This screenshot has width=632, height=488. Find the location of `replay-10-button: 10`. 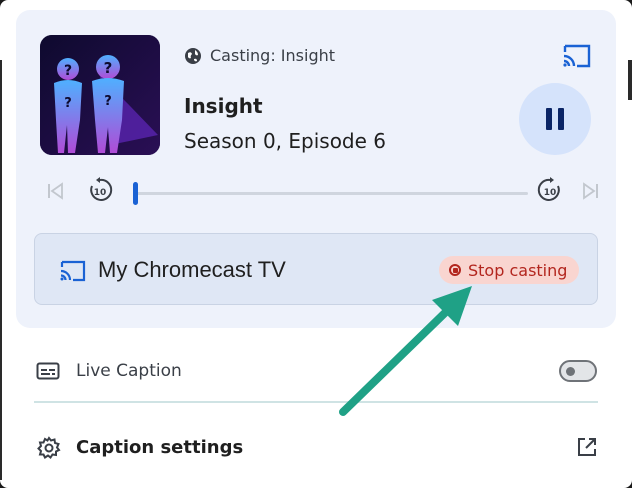

replay-10-button: 10 is located at coordinates (100, 192).